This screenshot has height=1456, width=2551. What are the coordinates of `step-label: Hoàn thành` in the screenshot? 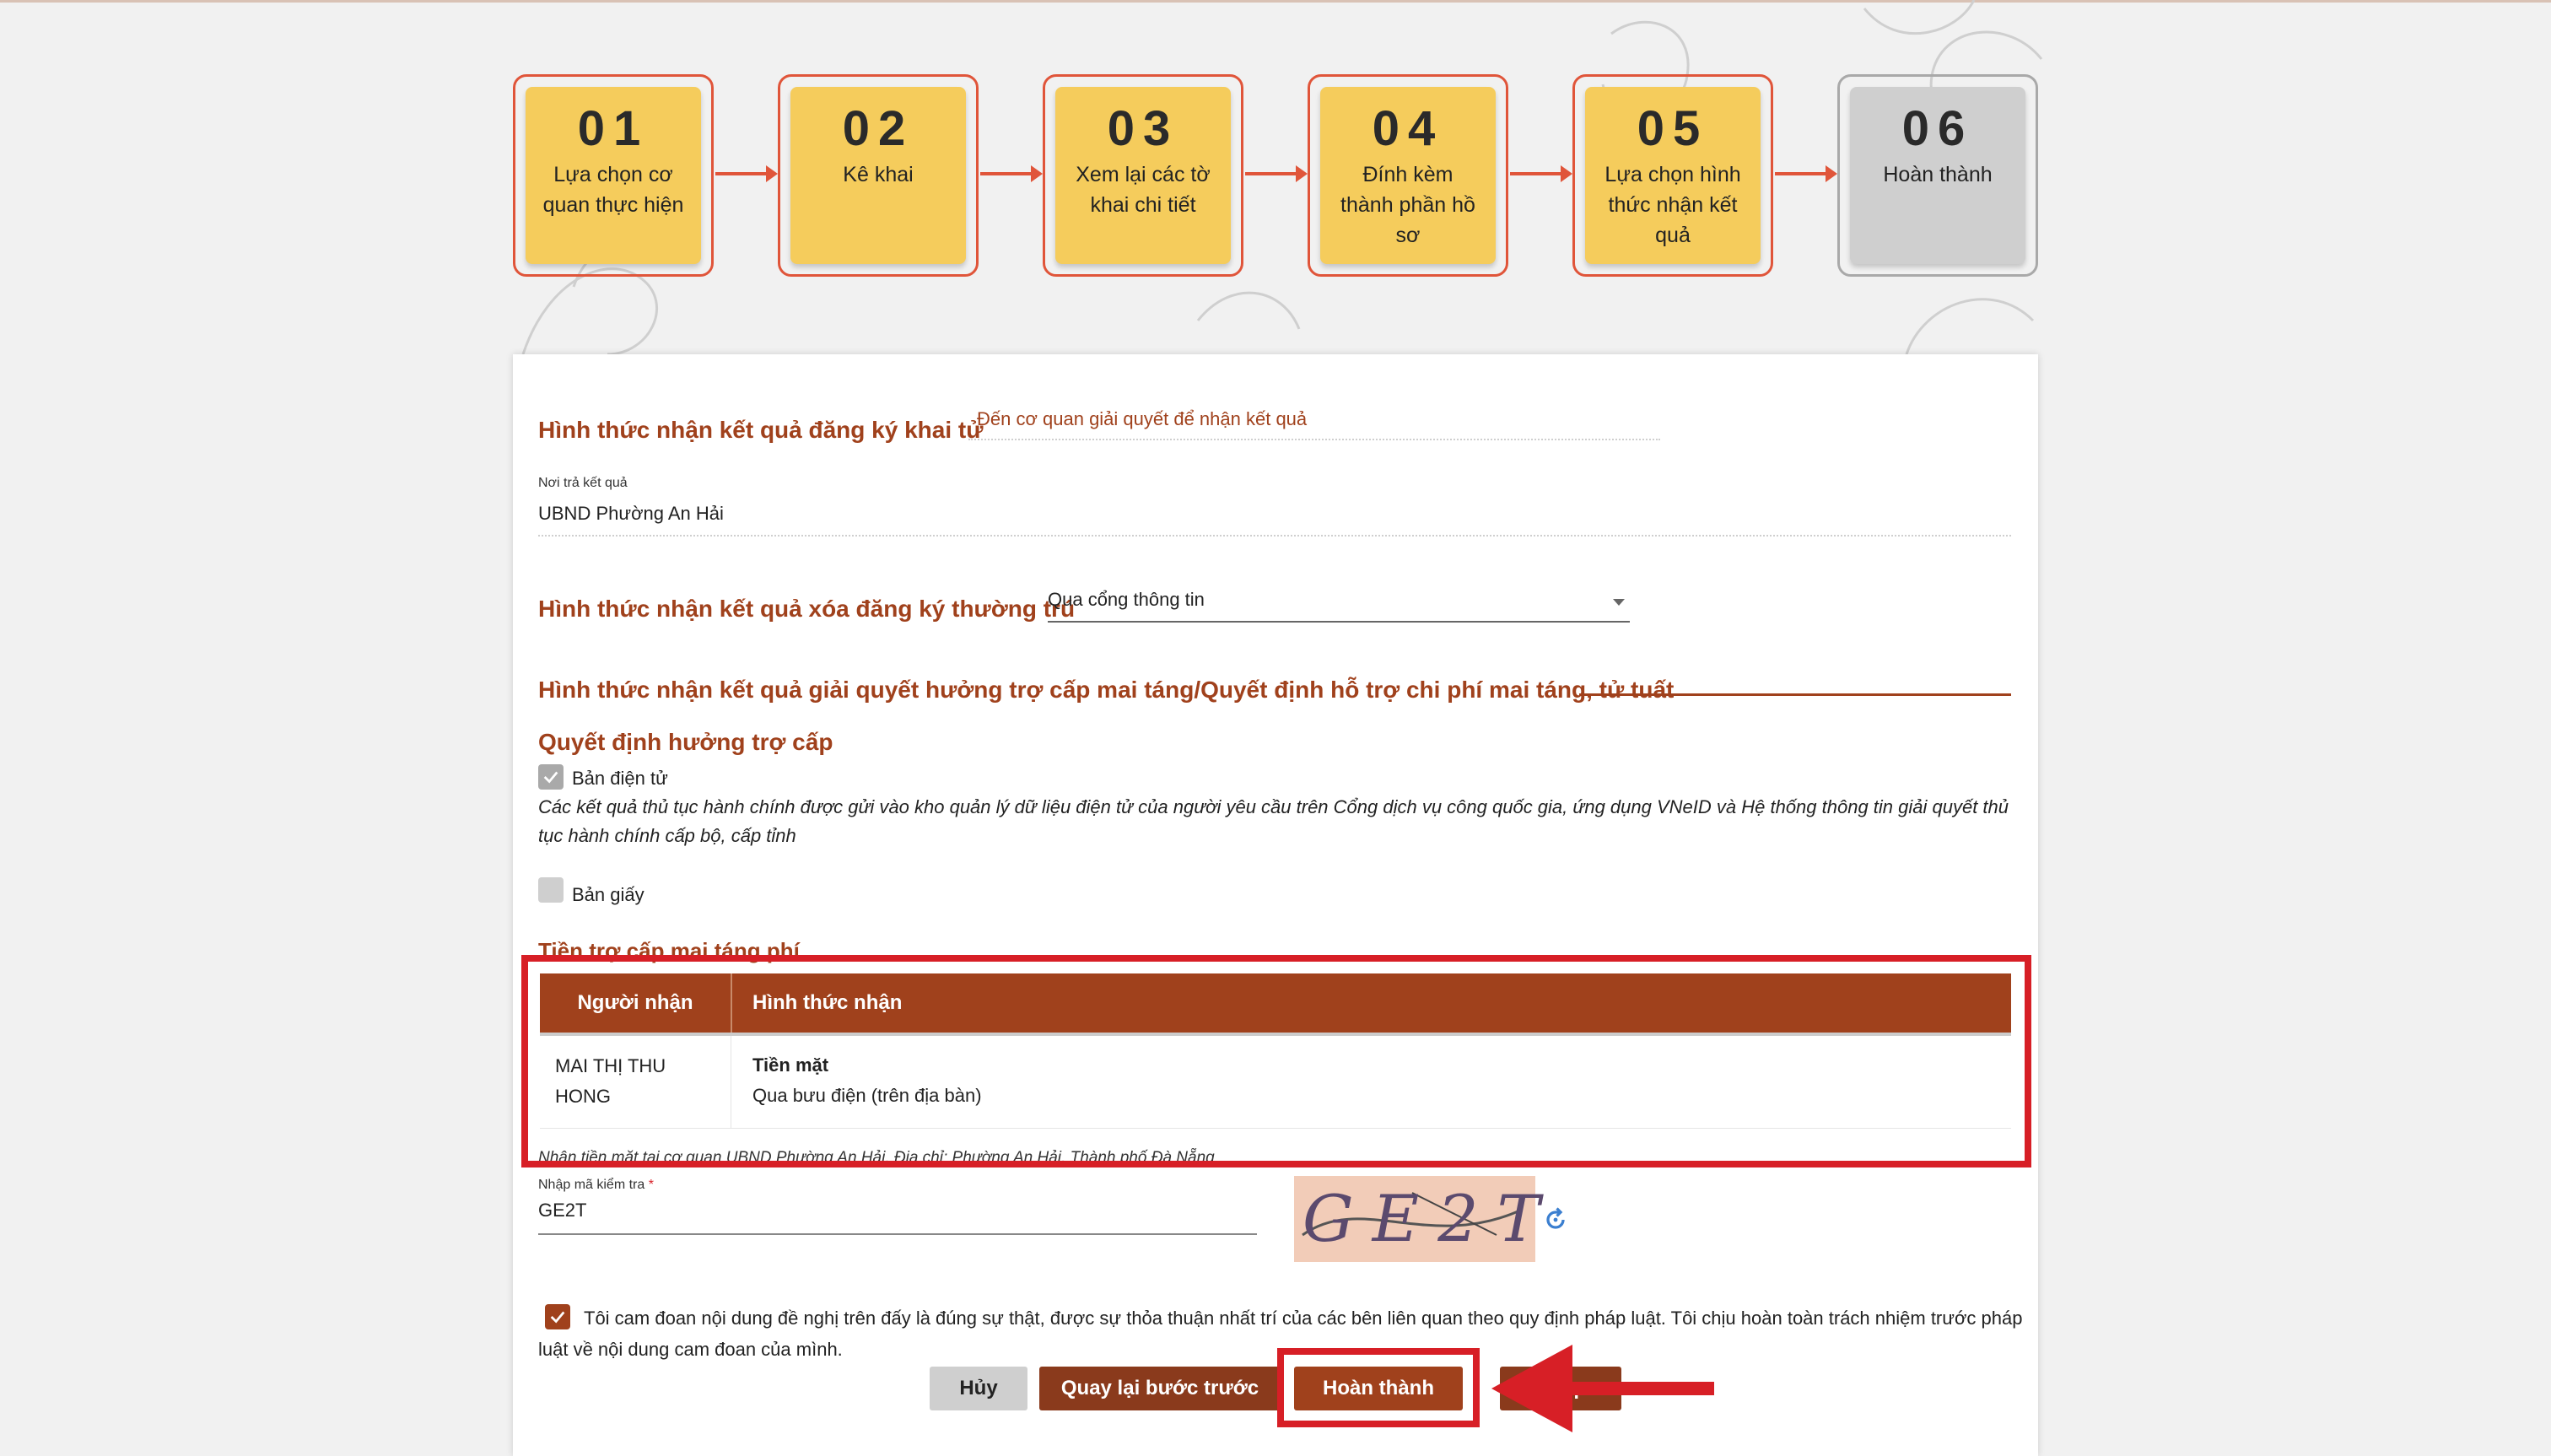 It's located at (1938, 174).